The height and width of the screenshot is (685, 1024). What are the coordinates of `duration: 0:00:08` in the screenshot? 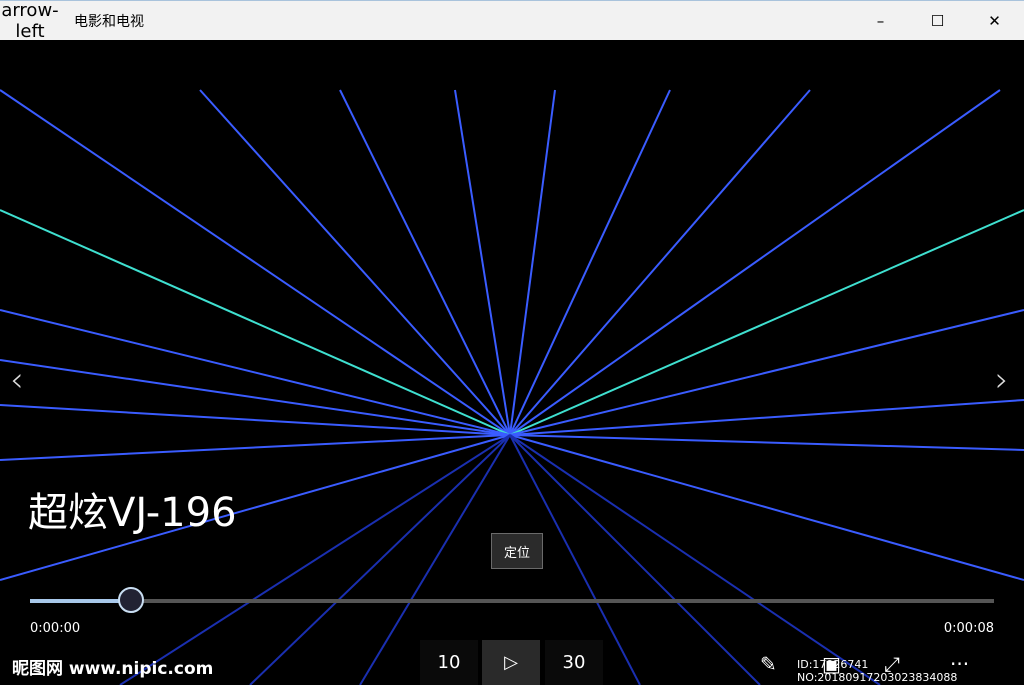 It's located at (968, 628).